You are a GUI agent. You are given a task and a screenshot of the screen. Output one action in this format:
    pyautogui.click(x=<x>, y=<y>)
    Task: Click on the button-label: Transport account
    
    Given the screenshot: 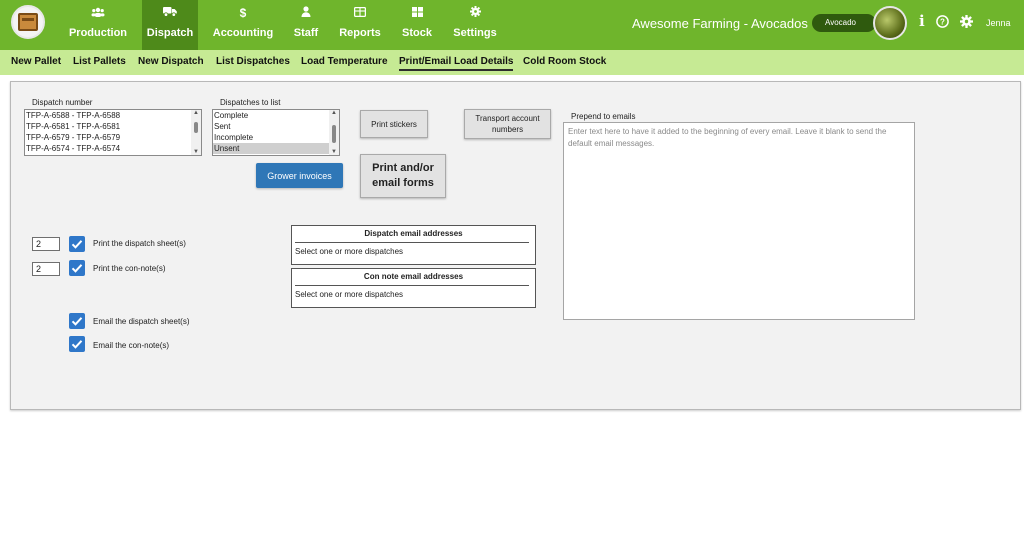 What is the action you would take?
    pyautogui.click(x=507, y=118)
    